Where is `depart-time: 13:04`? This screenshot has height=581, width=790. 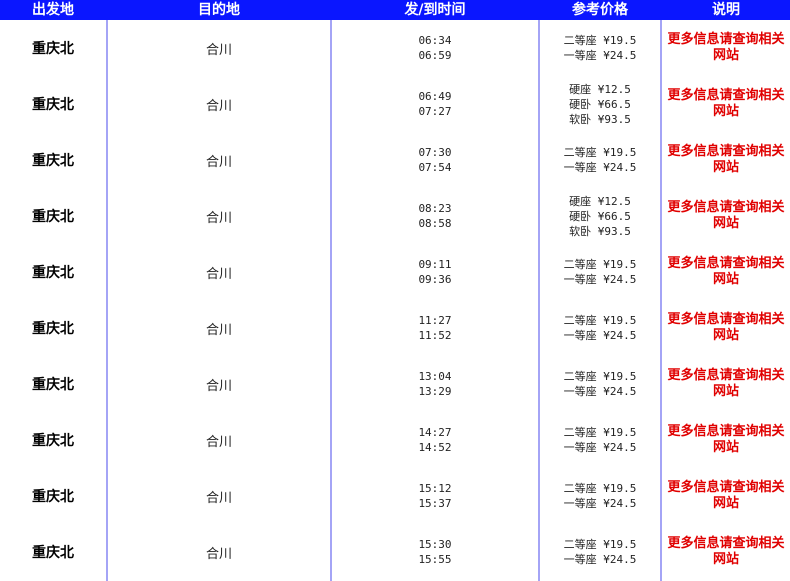 depart-time: 13:04 is located at coordinates (435, 376).